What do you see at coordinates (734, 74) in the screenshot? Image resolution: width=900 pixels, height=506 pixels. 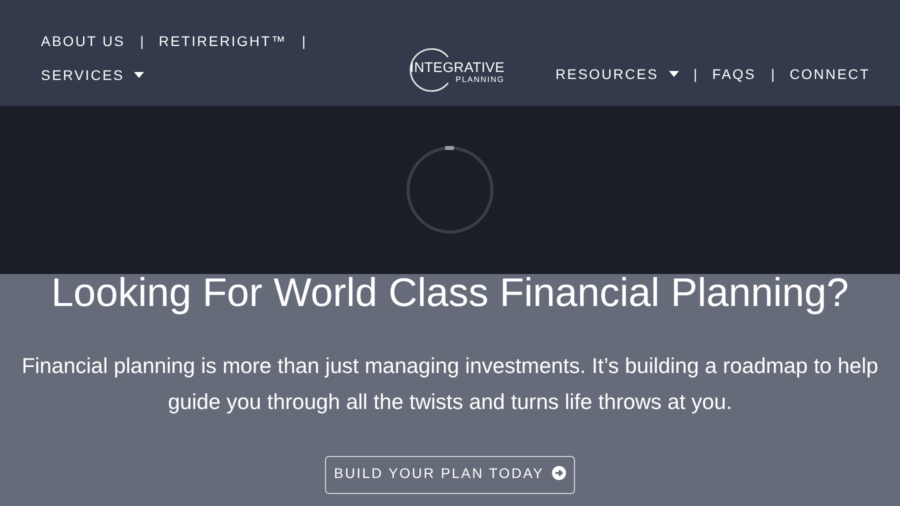 I see `nav-link: FAQS` at bounding box center [734, 74].